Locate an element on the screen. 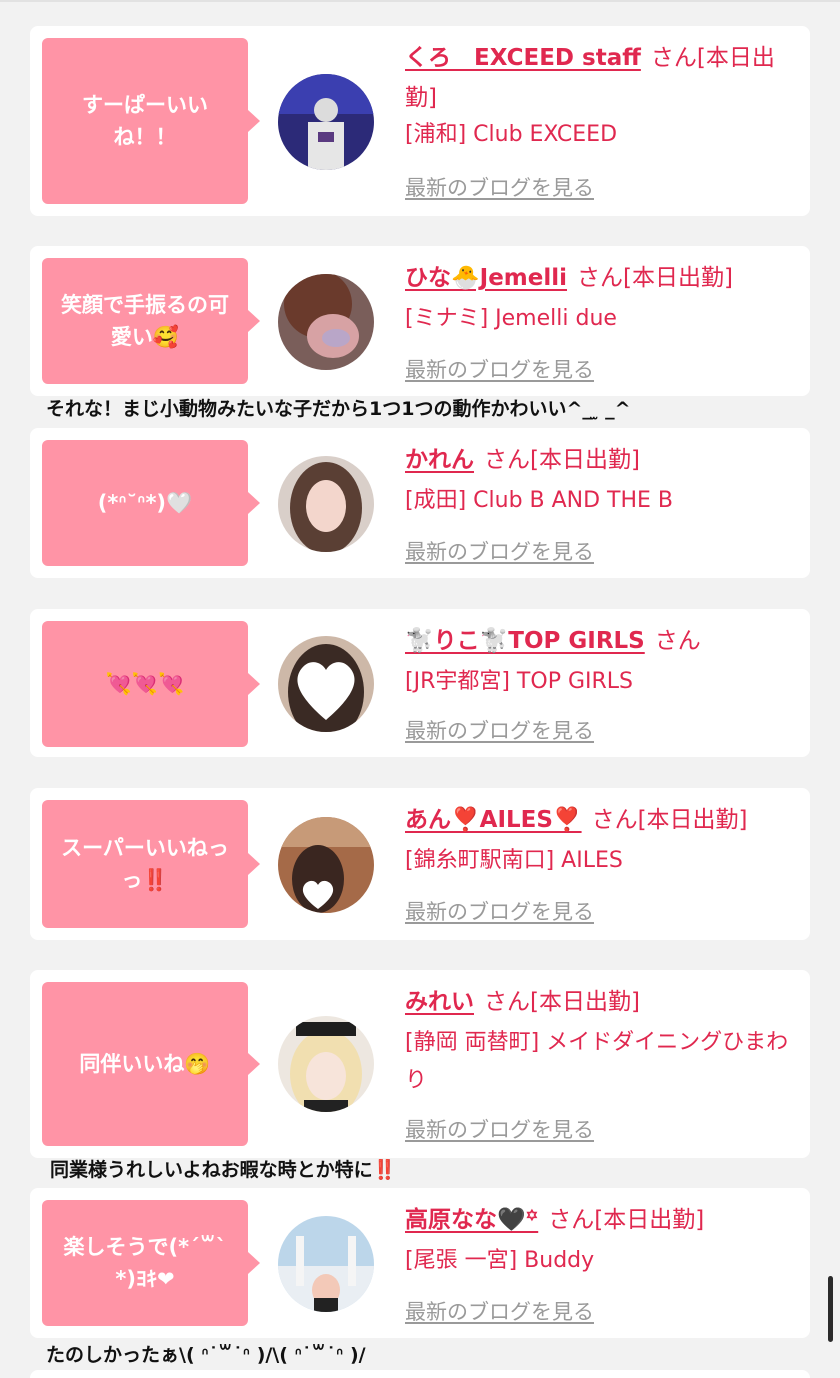  shop-name: [成田] Club B AND THE B is located at coordinates (539, 500).